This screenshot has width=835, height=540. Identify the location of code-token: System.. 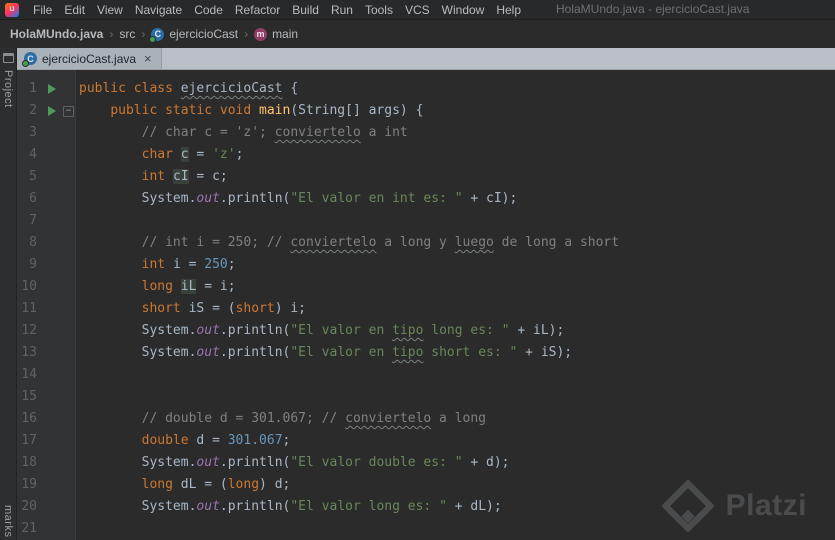
(169, 330).